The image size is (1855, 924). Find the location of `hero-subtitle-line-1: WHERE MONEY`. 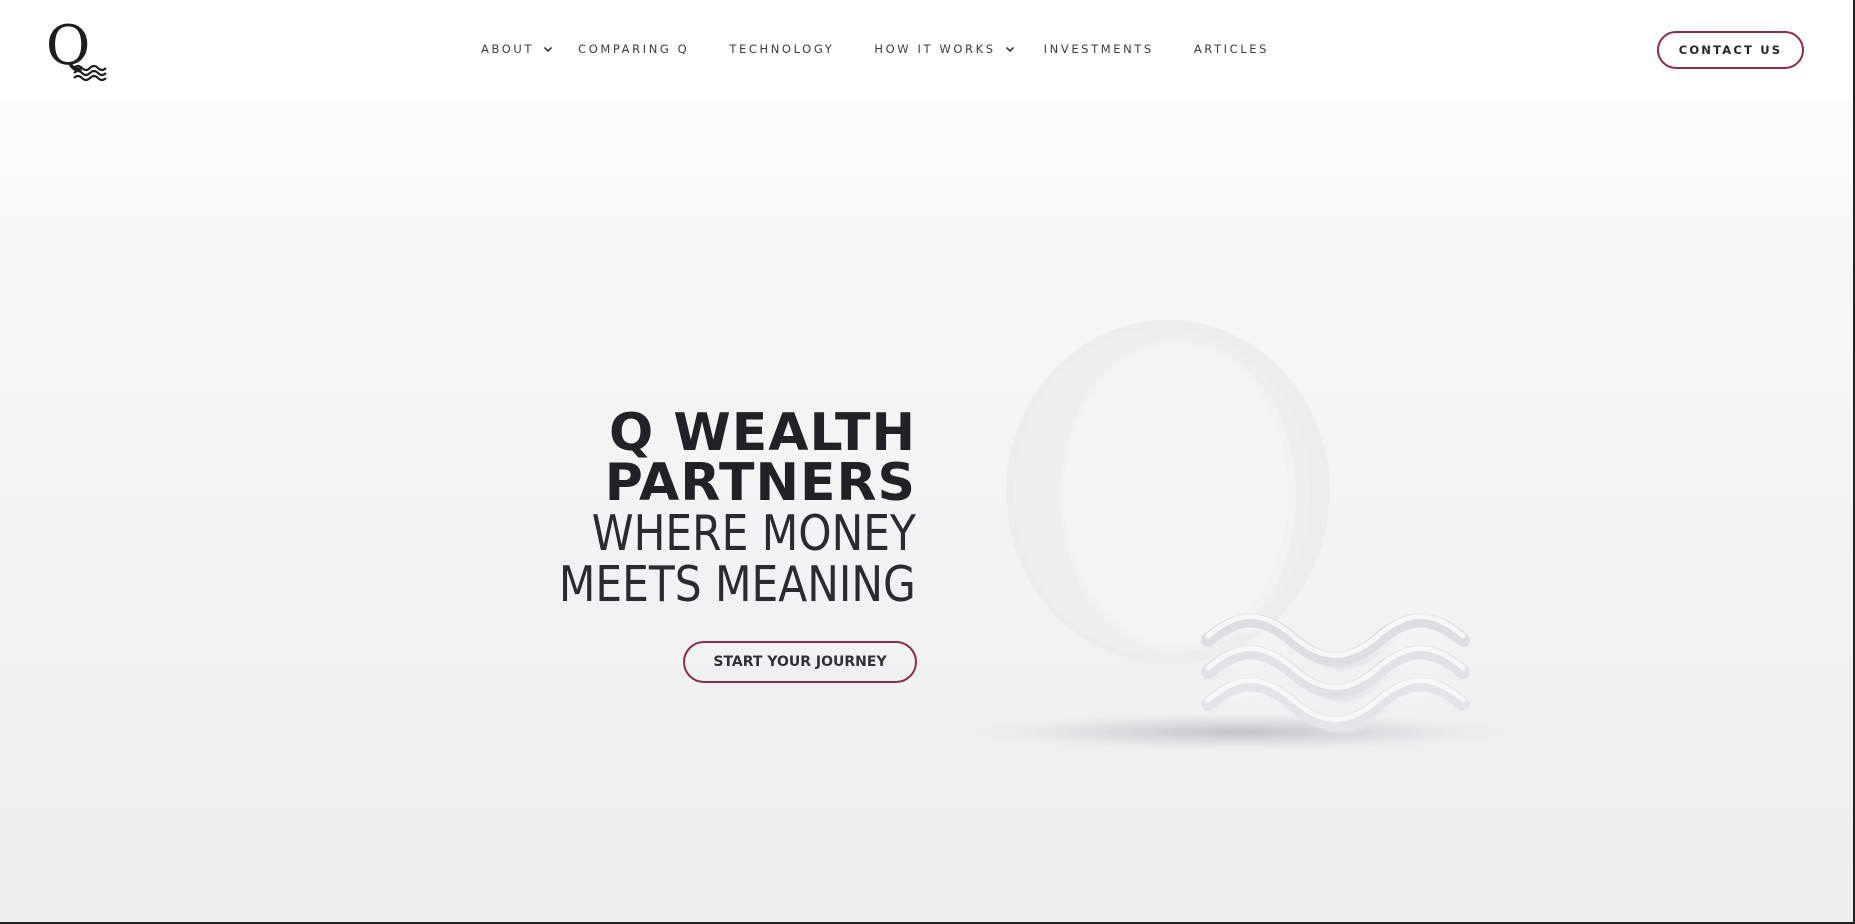

hero-subtitle-line-1: WHERE MONEY is located at coordinates (753, 533).